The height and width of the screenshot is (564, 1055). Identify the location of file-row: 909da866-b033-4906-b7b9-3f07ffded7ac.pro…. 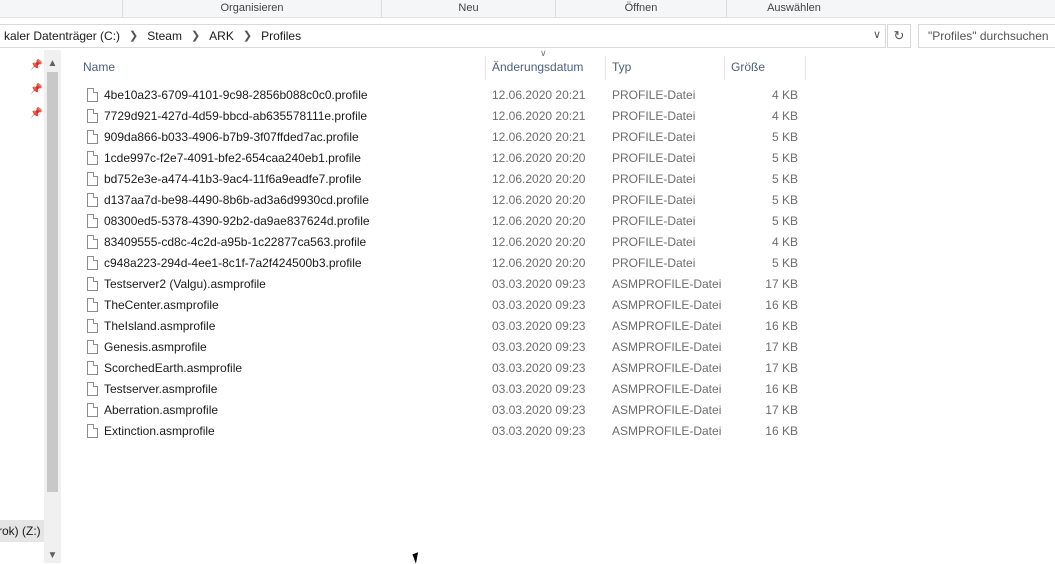
(405, 137).